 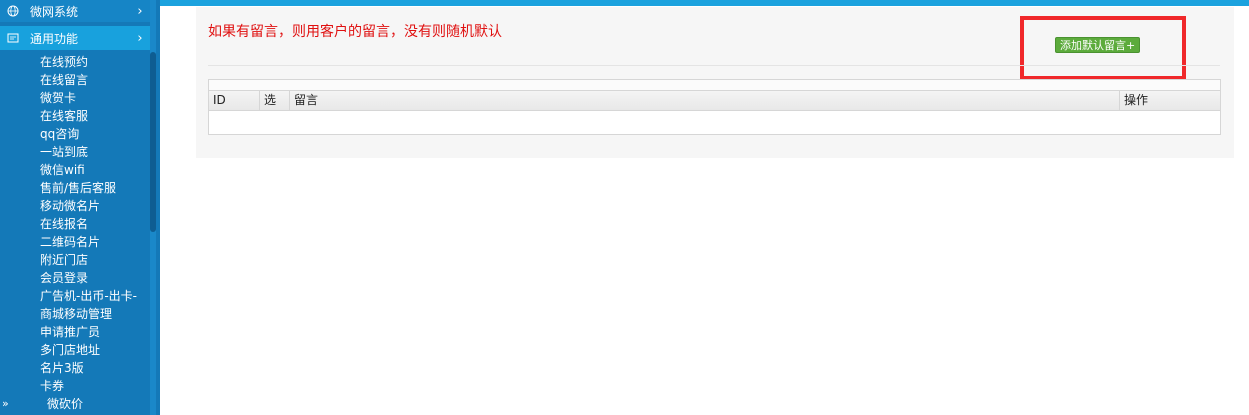 What do you see at coordinates (54, 38) in the screenshot?
I see `sidebar-category-label: 通用功能` at bounding box center [54, 38].